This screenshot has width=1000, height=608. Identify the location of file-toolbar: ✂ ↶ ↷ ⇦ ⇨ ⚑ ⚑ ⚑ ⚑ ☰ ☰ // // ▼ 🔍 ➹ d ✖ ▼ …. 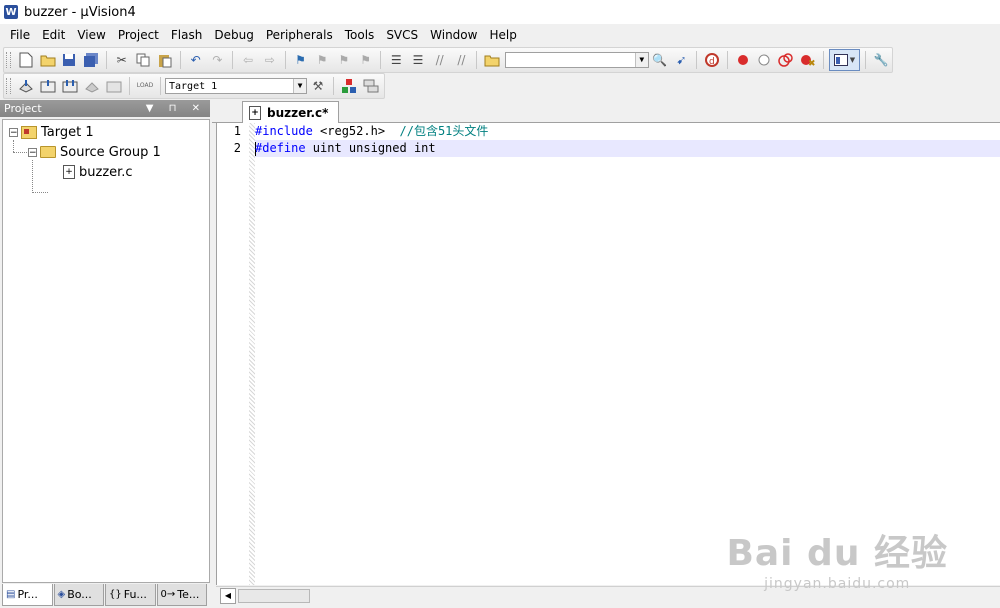
(448, 60).